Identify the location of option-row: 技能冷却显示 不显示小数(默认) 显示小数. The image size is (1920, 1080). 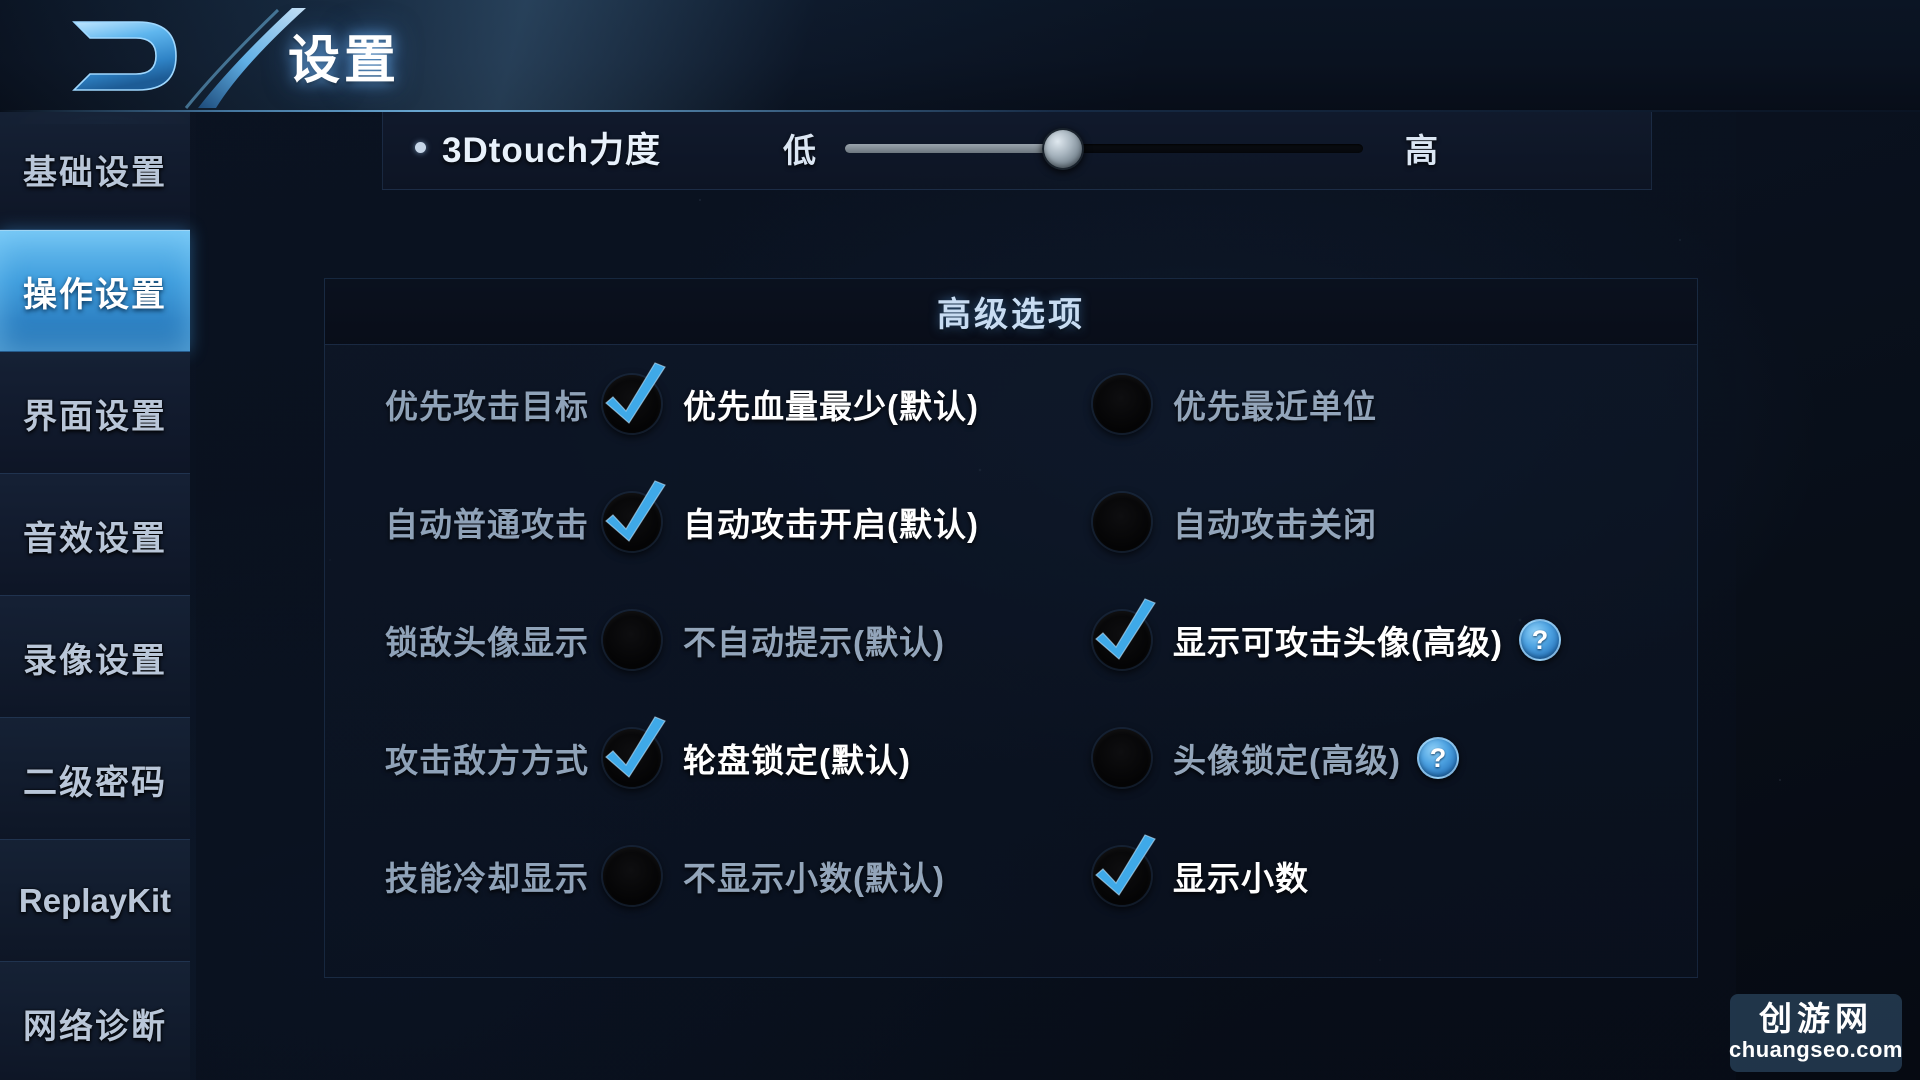
(1011, 876).